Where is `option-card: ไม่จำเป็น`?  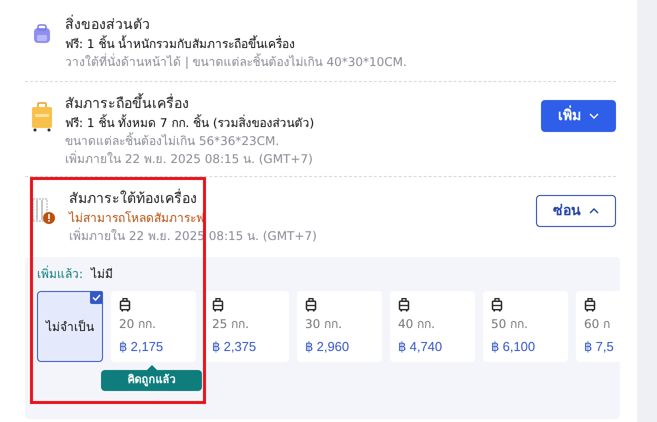
option-card: ไม่จำเป็น is located at coordinates (70, 326).